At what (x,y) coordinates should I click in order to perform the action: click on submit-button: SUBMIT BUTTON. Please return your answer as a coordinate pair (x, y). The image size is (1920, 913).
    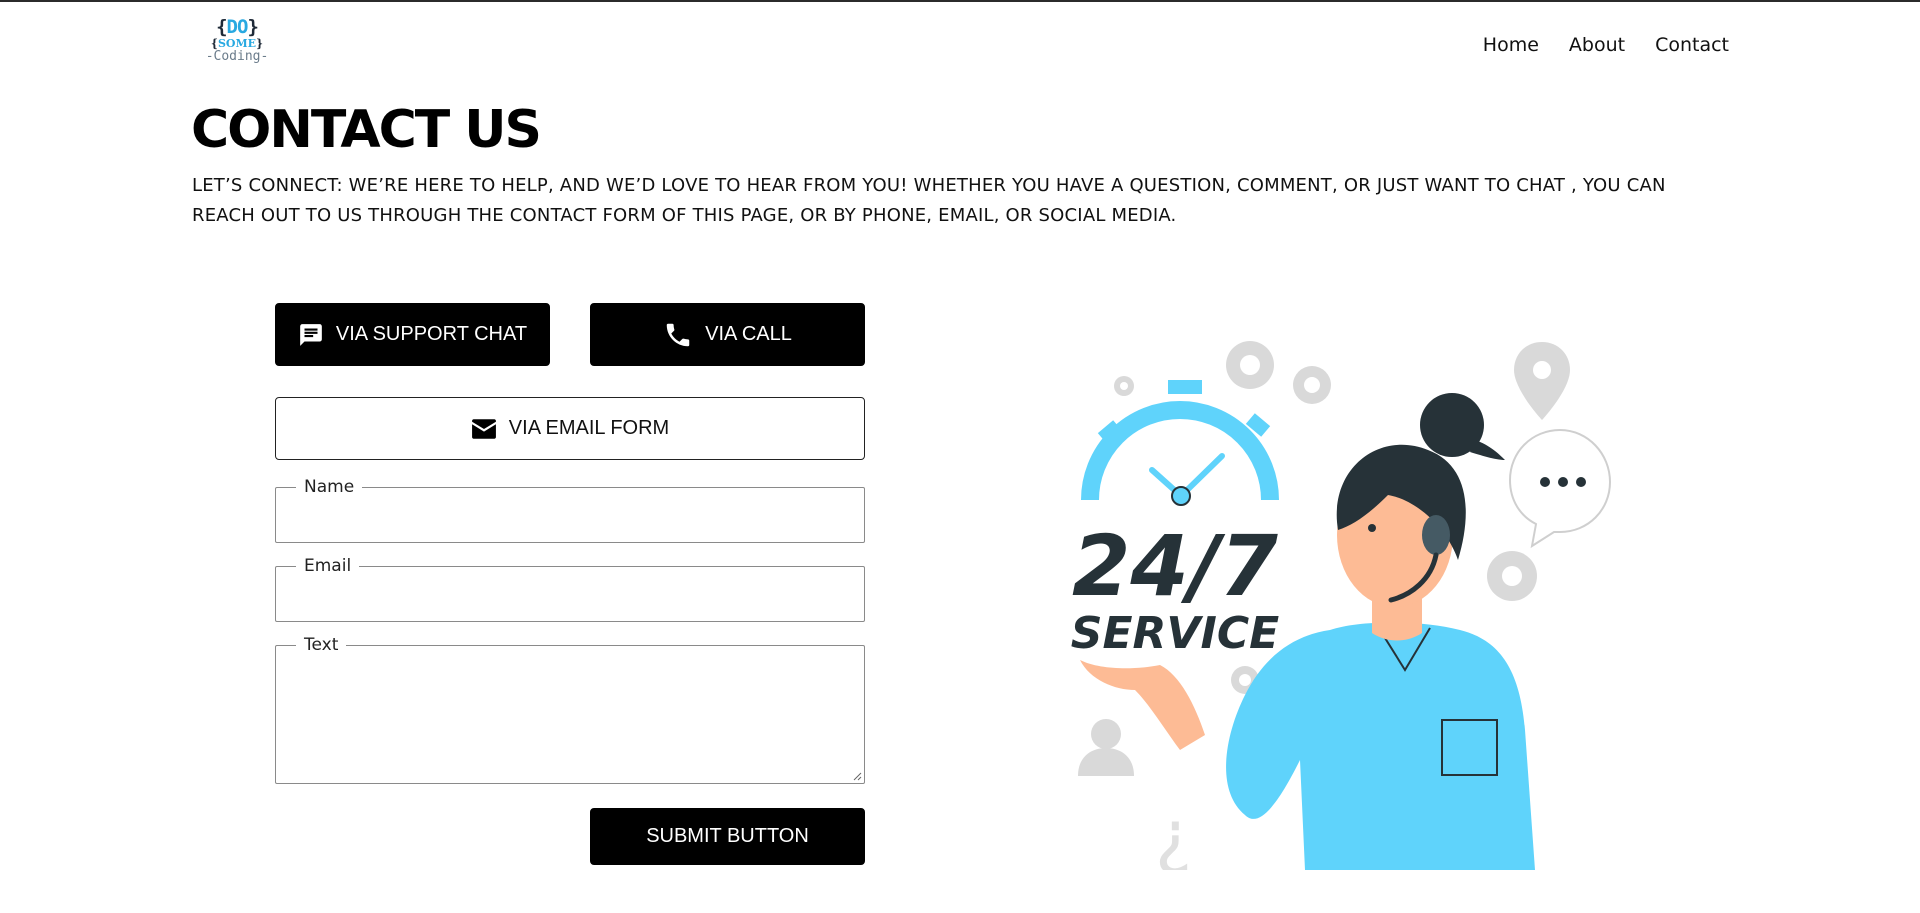
    Looking at the image, I should click on (727, 836).